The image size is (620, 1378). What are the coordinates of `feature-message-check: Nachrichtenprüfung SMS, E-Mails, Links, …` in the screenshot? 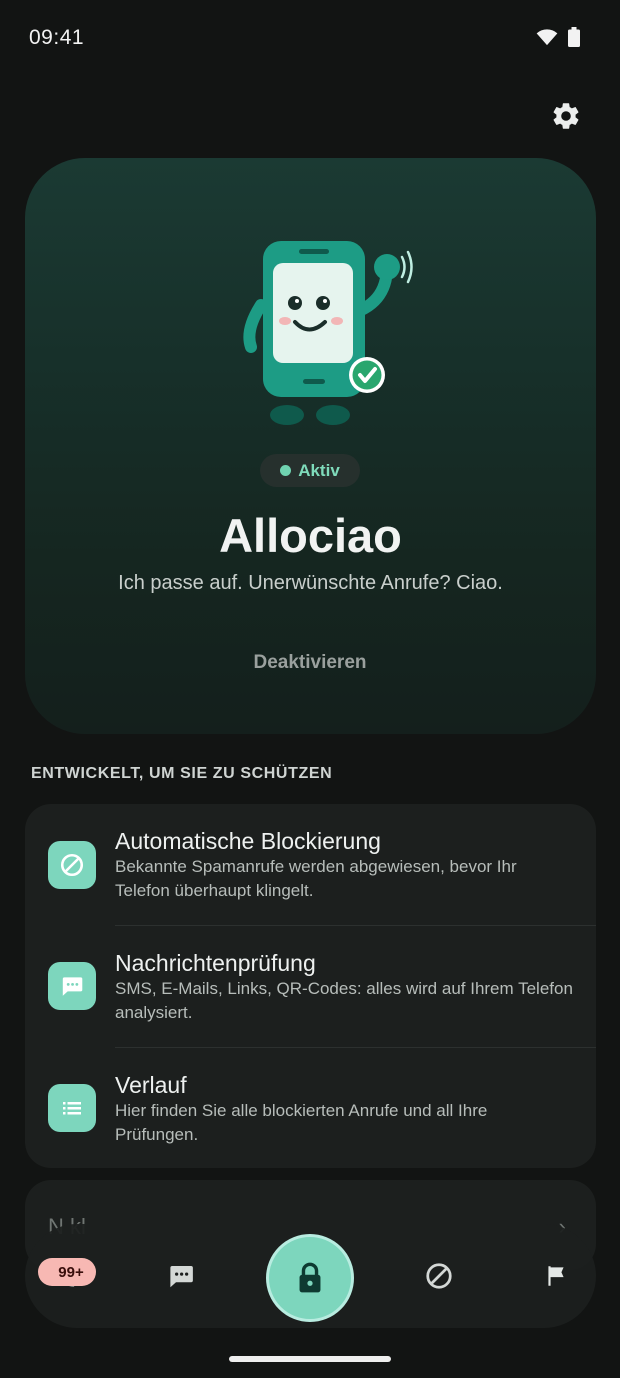 It's located at (310, 986).